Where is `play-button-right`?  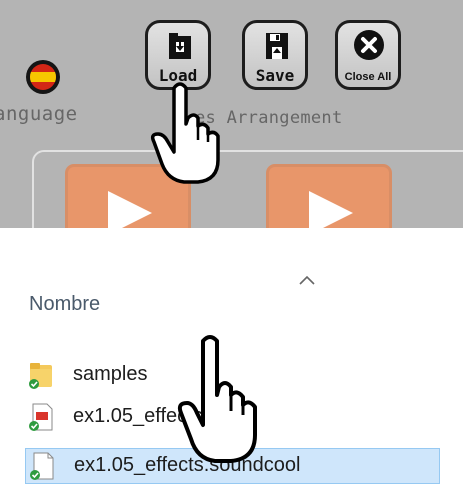 play-button-right is located at coordinates (329, 196).